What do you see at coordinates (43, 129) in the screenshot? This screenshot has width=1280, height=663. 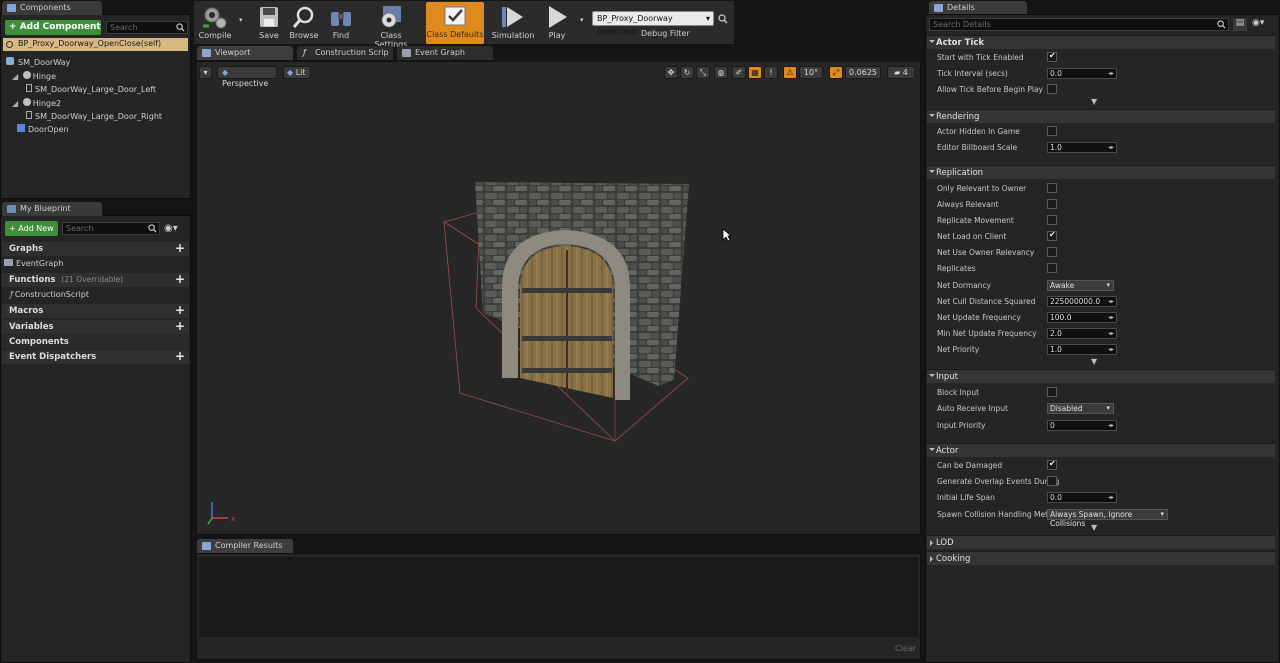 I see `tree-item-door-open: DoorOpen` at bounding box center [43, 129].